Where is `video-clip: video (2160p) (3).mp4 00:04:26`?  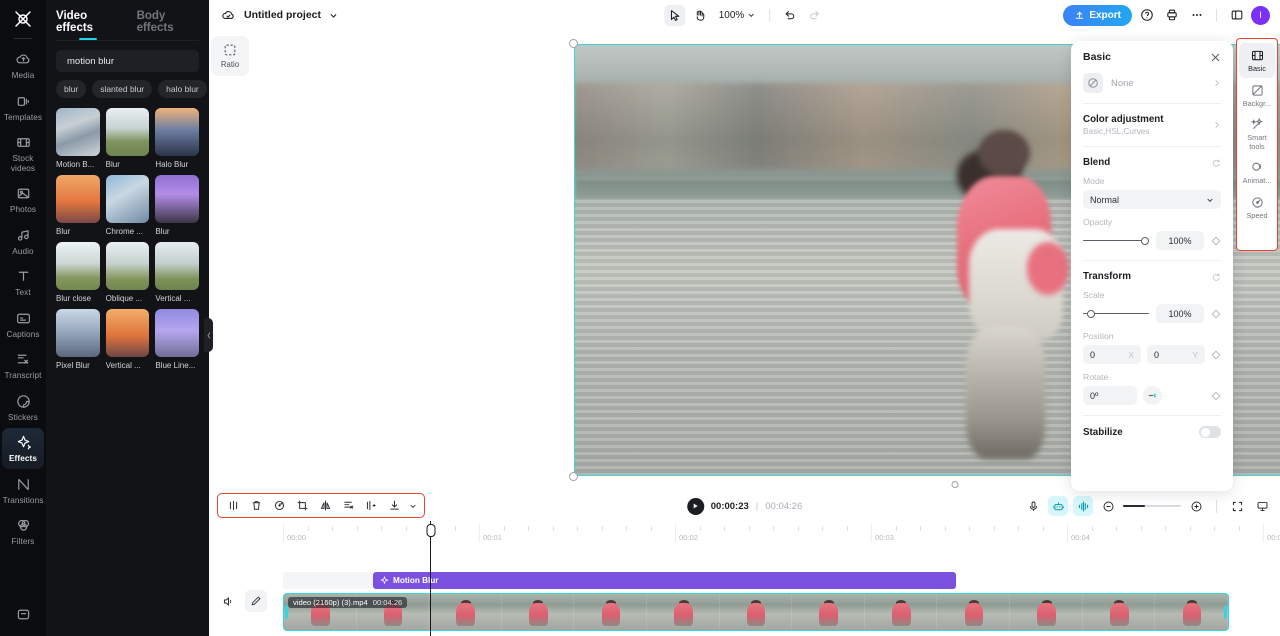 video-clip: video (2160p) (3).mp4 00:04:26 is located at coordinates (756, 612).